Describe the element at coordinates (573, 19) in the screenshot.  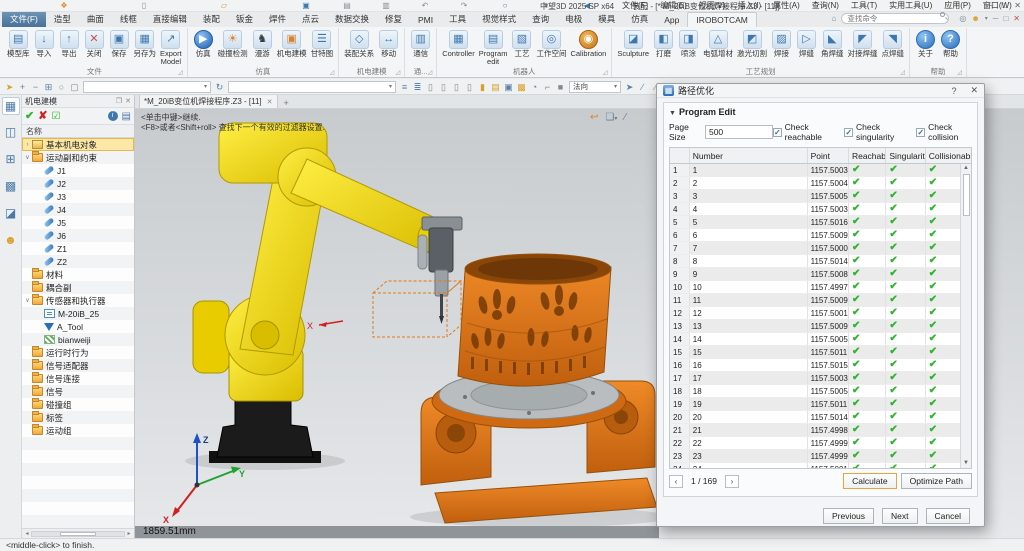
I see `ribbon-tab: 电极` at that location.